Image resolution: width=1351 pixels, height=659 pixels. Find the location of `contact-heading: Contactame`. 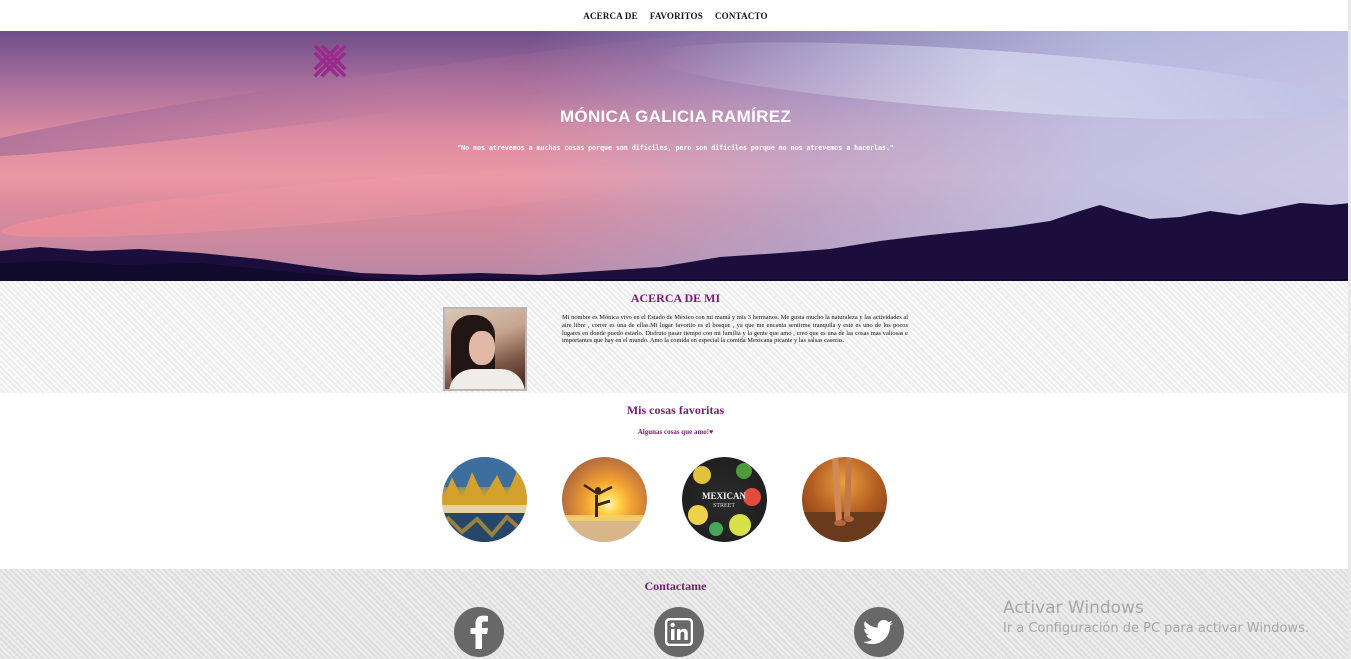

contact-heading: Contactame is located at coordinates (675, 586).